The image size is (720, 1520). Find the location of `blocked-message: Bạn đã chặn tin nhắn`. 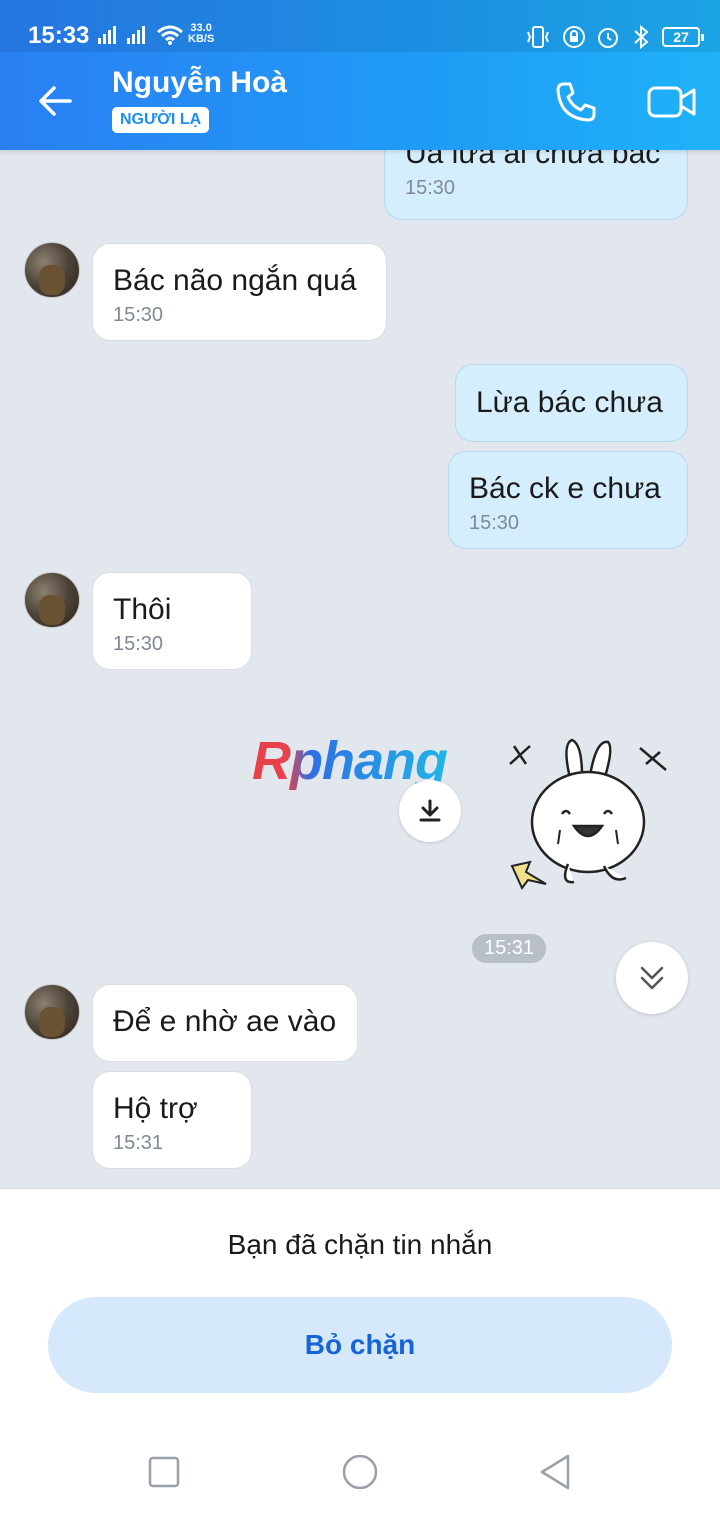

blocked-message: Bạn đã chặn tin nhắn is located at coordinates (360, 1244).